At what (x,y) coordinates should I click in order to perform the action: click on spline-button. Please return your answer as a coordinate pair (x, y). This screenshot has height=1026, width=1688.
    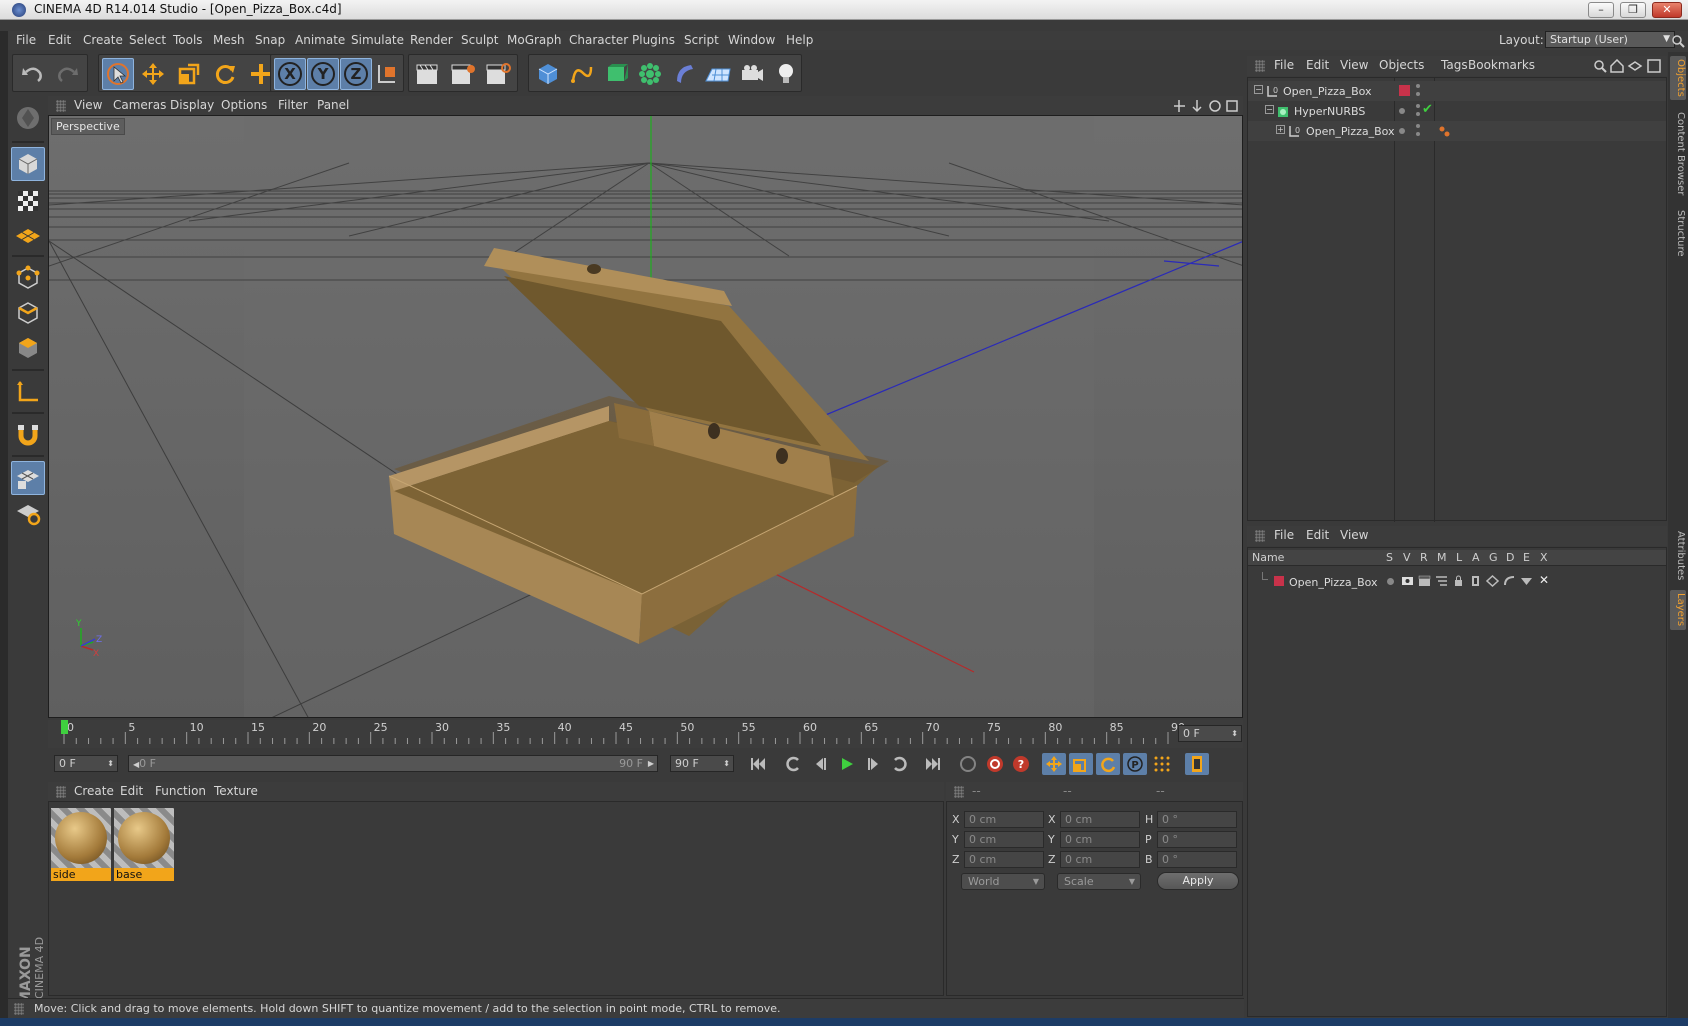
    Looking at the image, I should click on (582, 74).